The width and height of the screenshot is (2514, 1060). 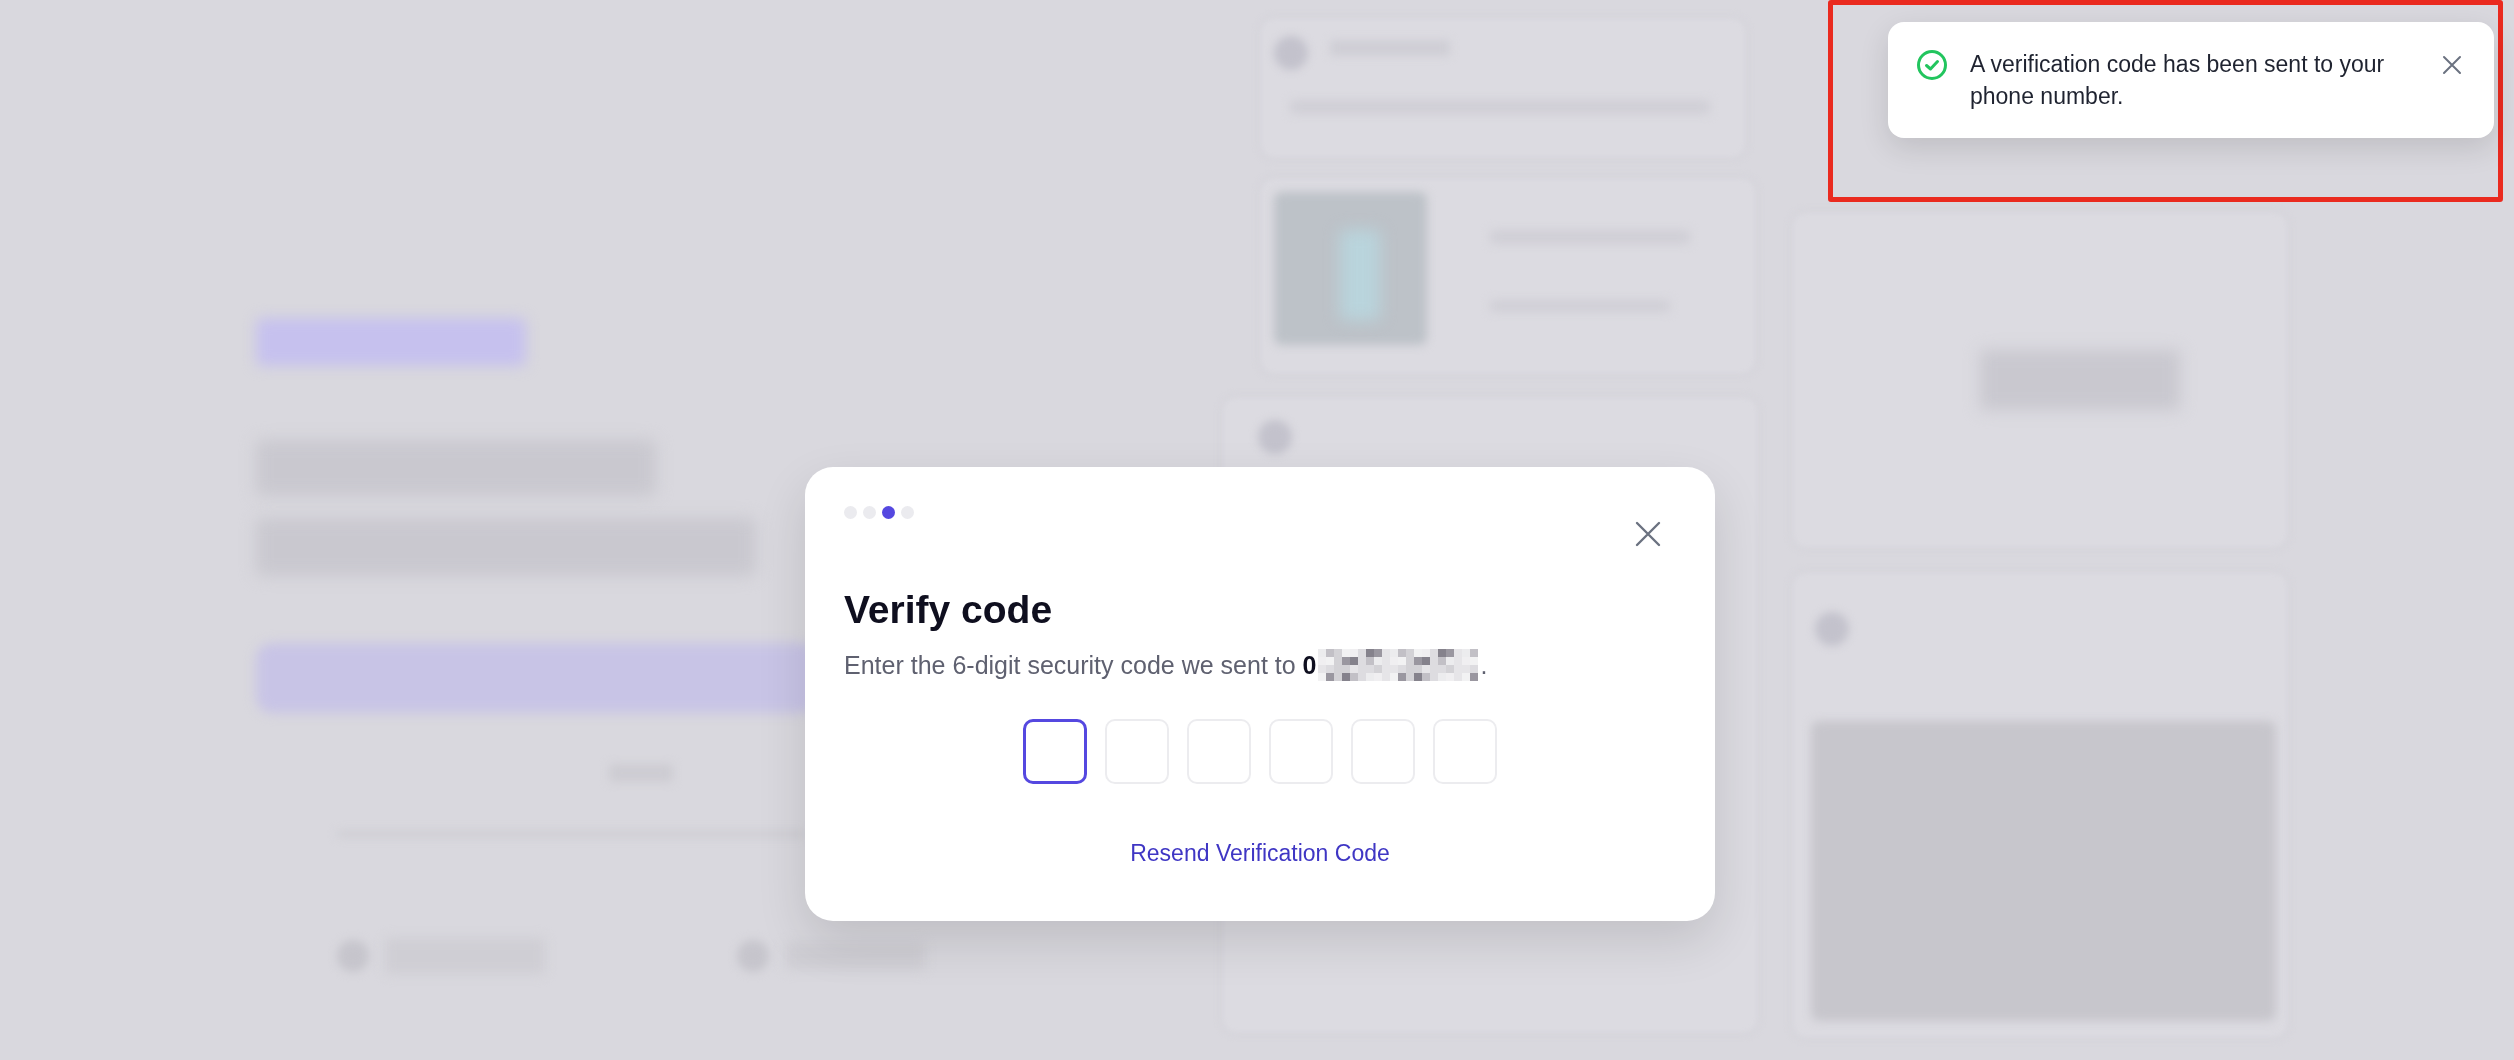 What do you see at coordinates (1055, 751) in the screenshot?
I see `code-input-field` at bounding box center [1055, 751].